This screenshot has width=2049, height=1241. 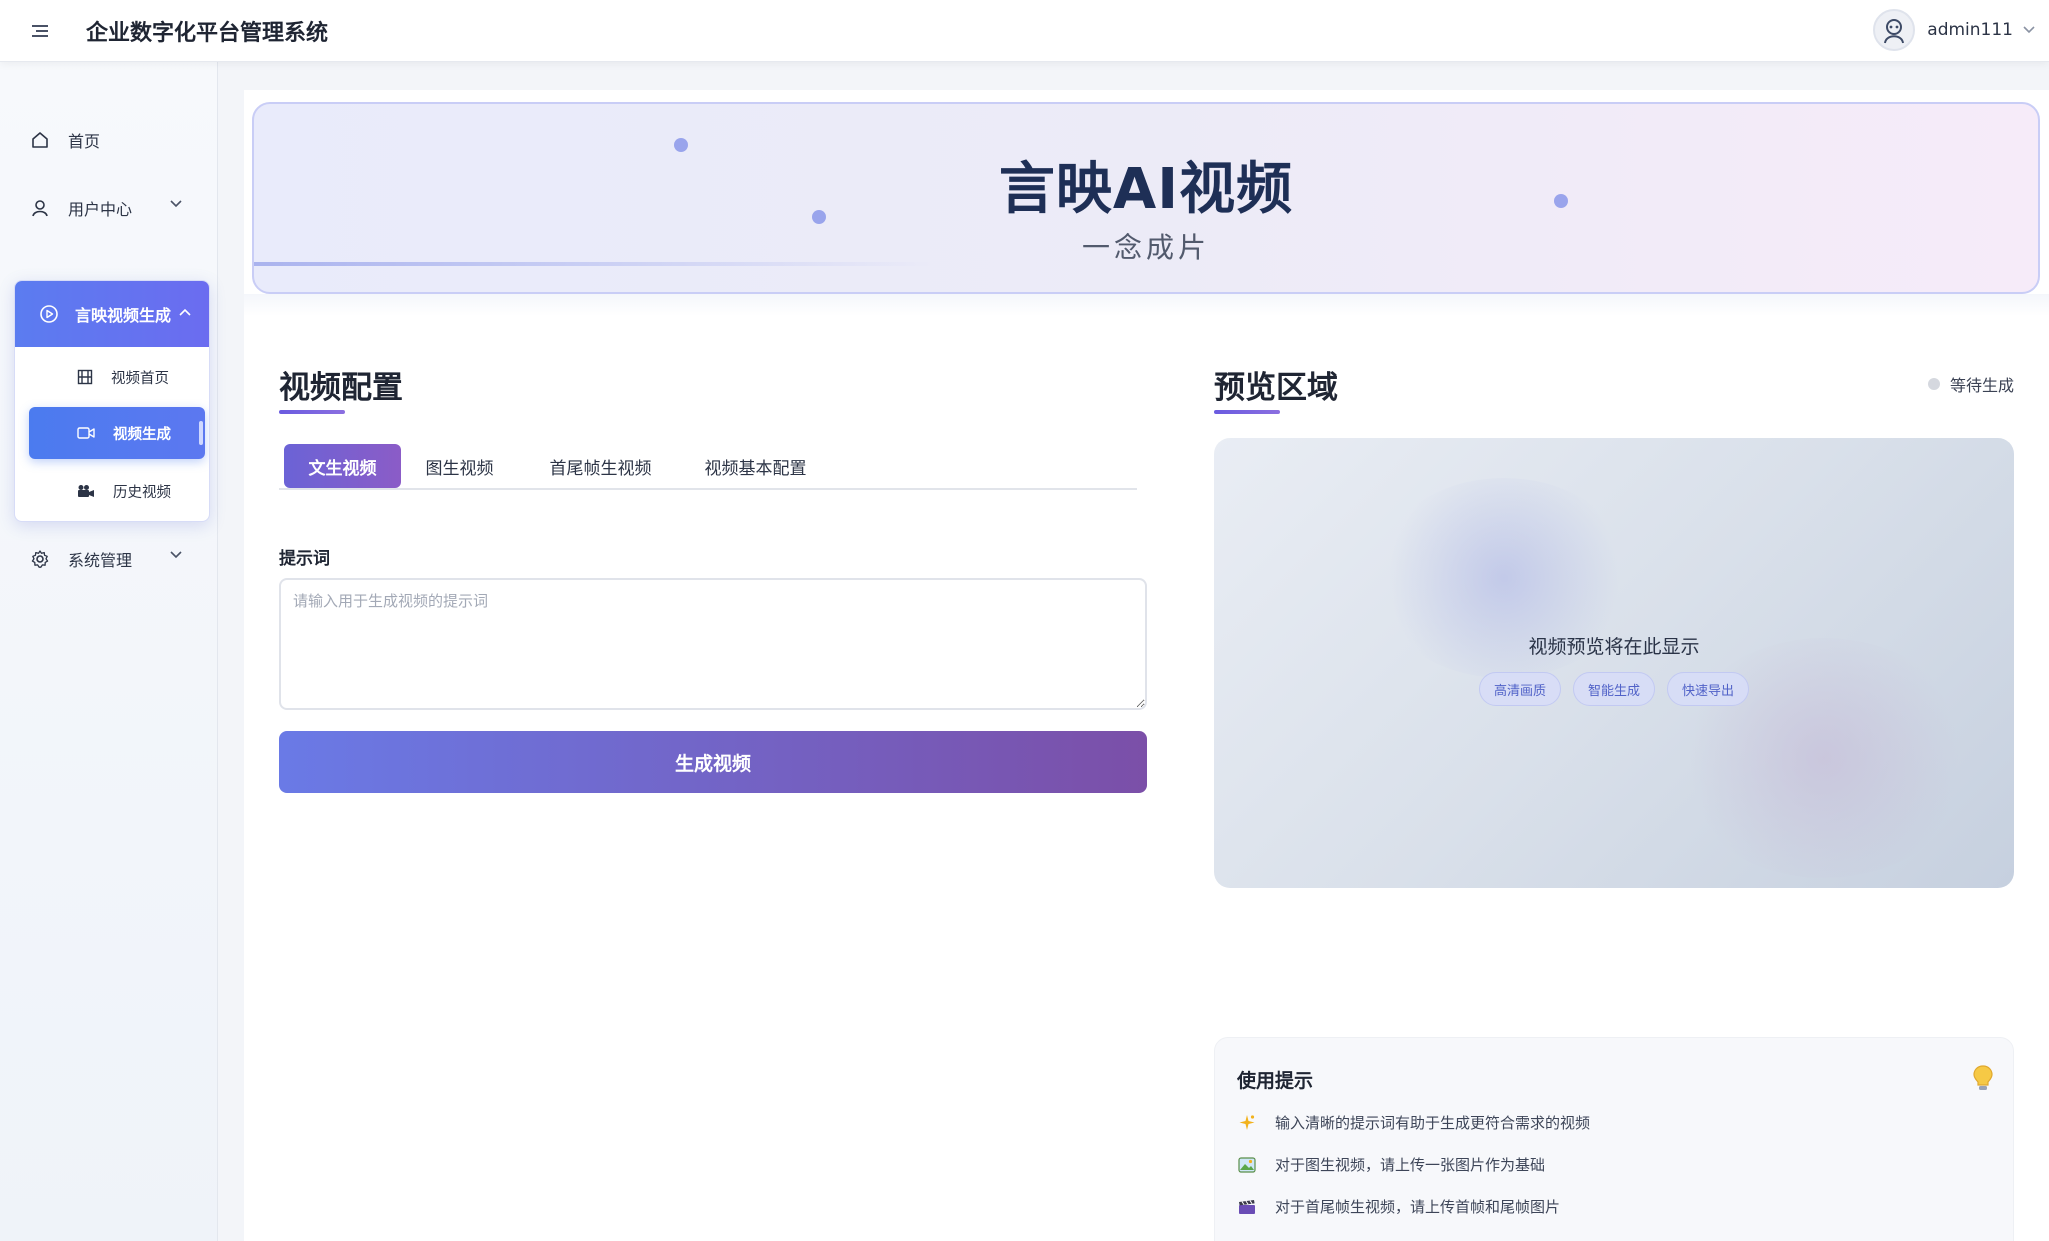 I want to click on tip-item: 对于首尾帧生视频，请上传首帧和尾帧图片, so click(x=1398, y=1206).